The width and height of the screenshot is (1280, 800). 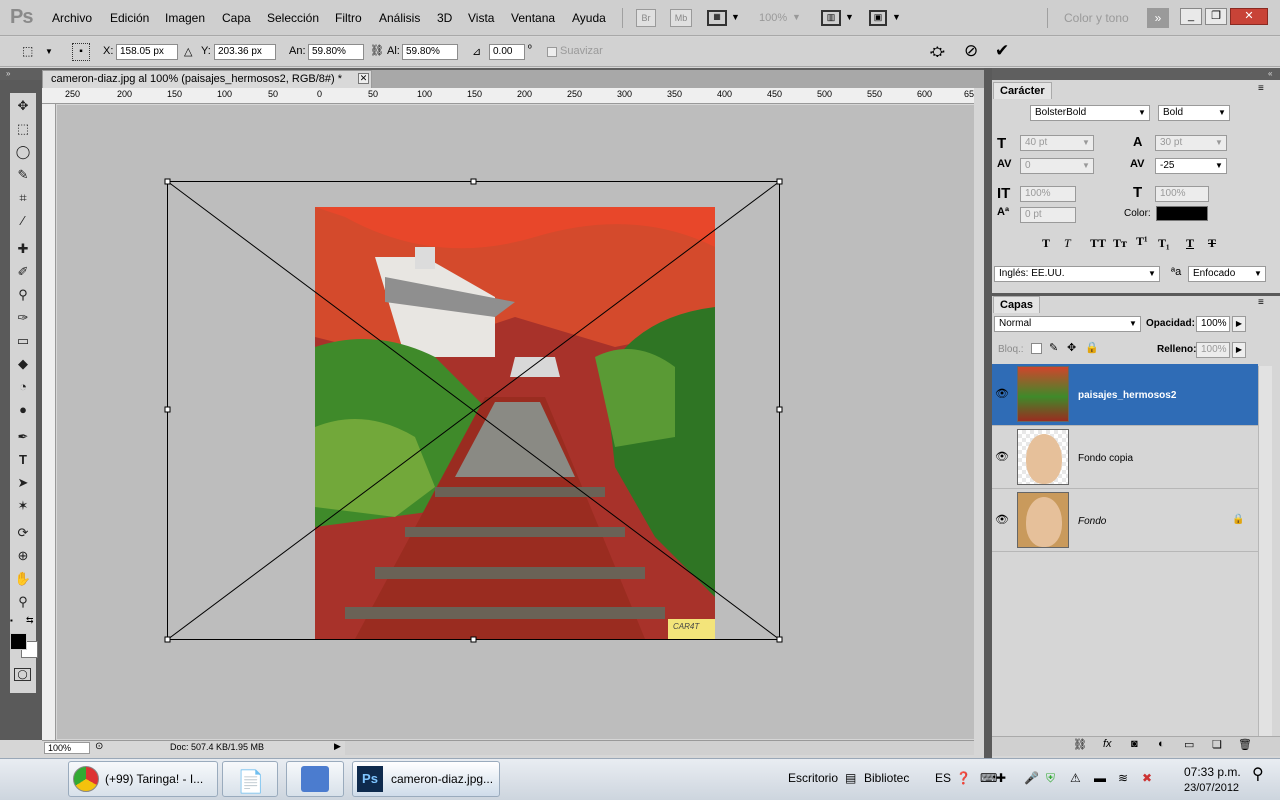 What do you see at coordinates (370, 779) in the screenshot?
I see `photoshop-icon: Ps` at bounding box center [370, 779].